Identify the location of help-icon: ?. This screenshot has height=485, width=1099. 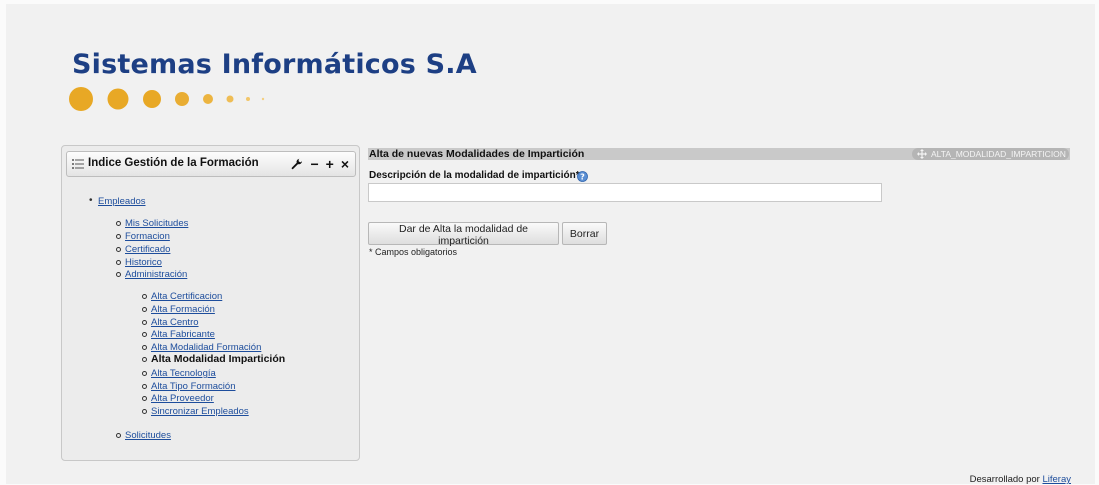
(582, 176).